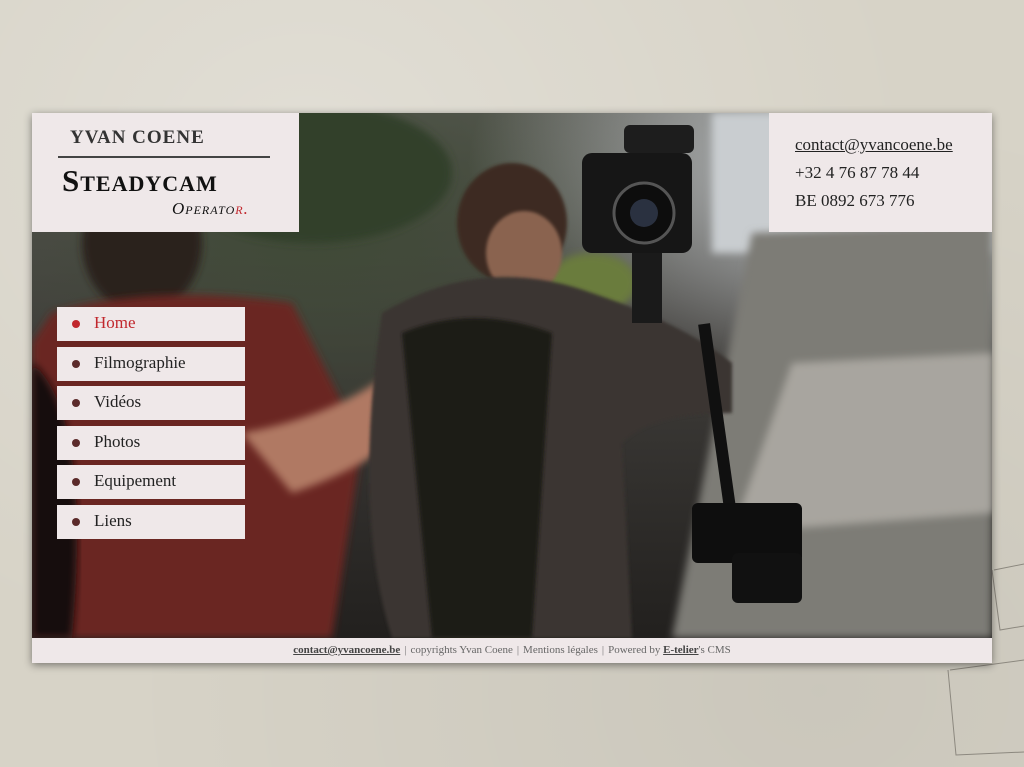 This screenshot has width=1024, height=767. Describe the element at coordinates (151, 442) in the screenshot. I see `nav-item-photos: Photos` at that location.